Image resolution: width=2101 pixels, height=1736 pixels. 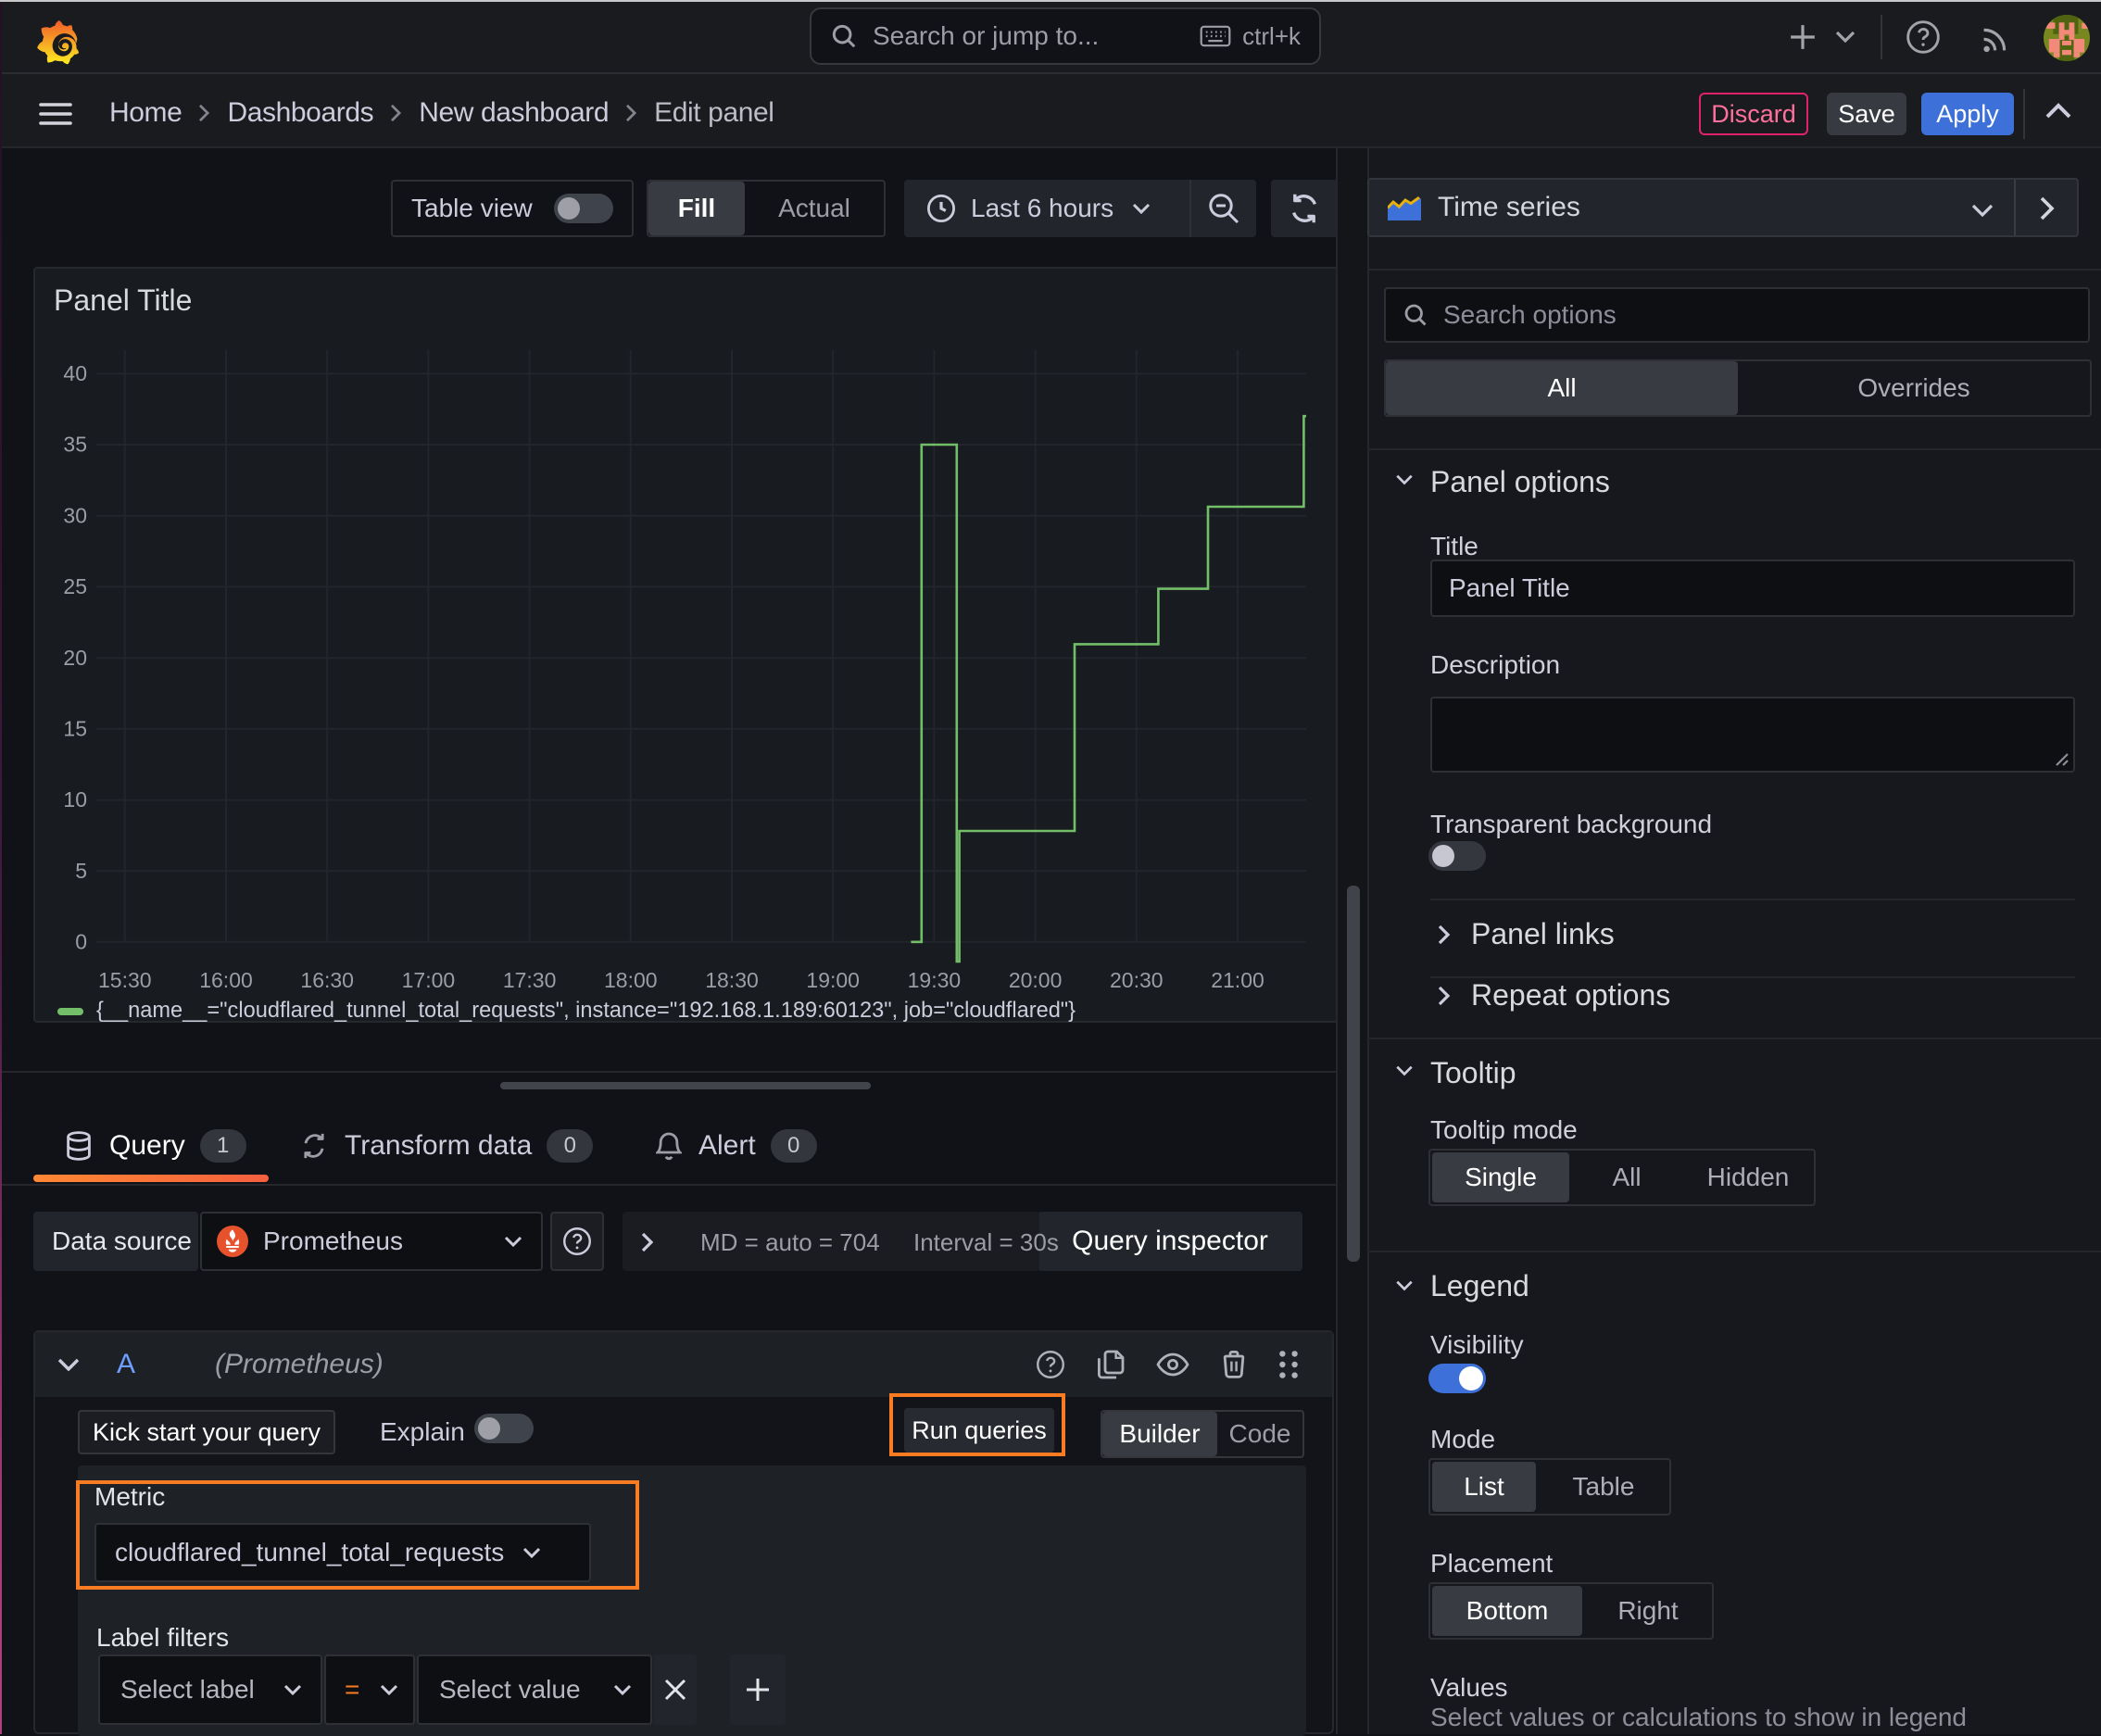 I want to click on svg-text: 21:00, so click(x=1237, y=980).